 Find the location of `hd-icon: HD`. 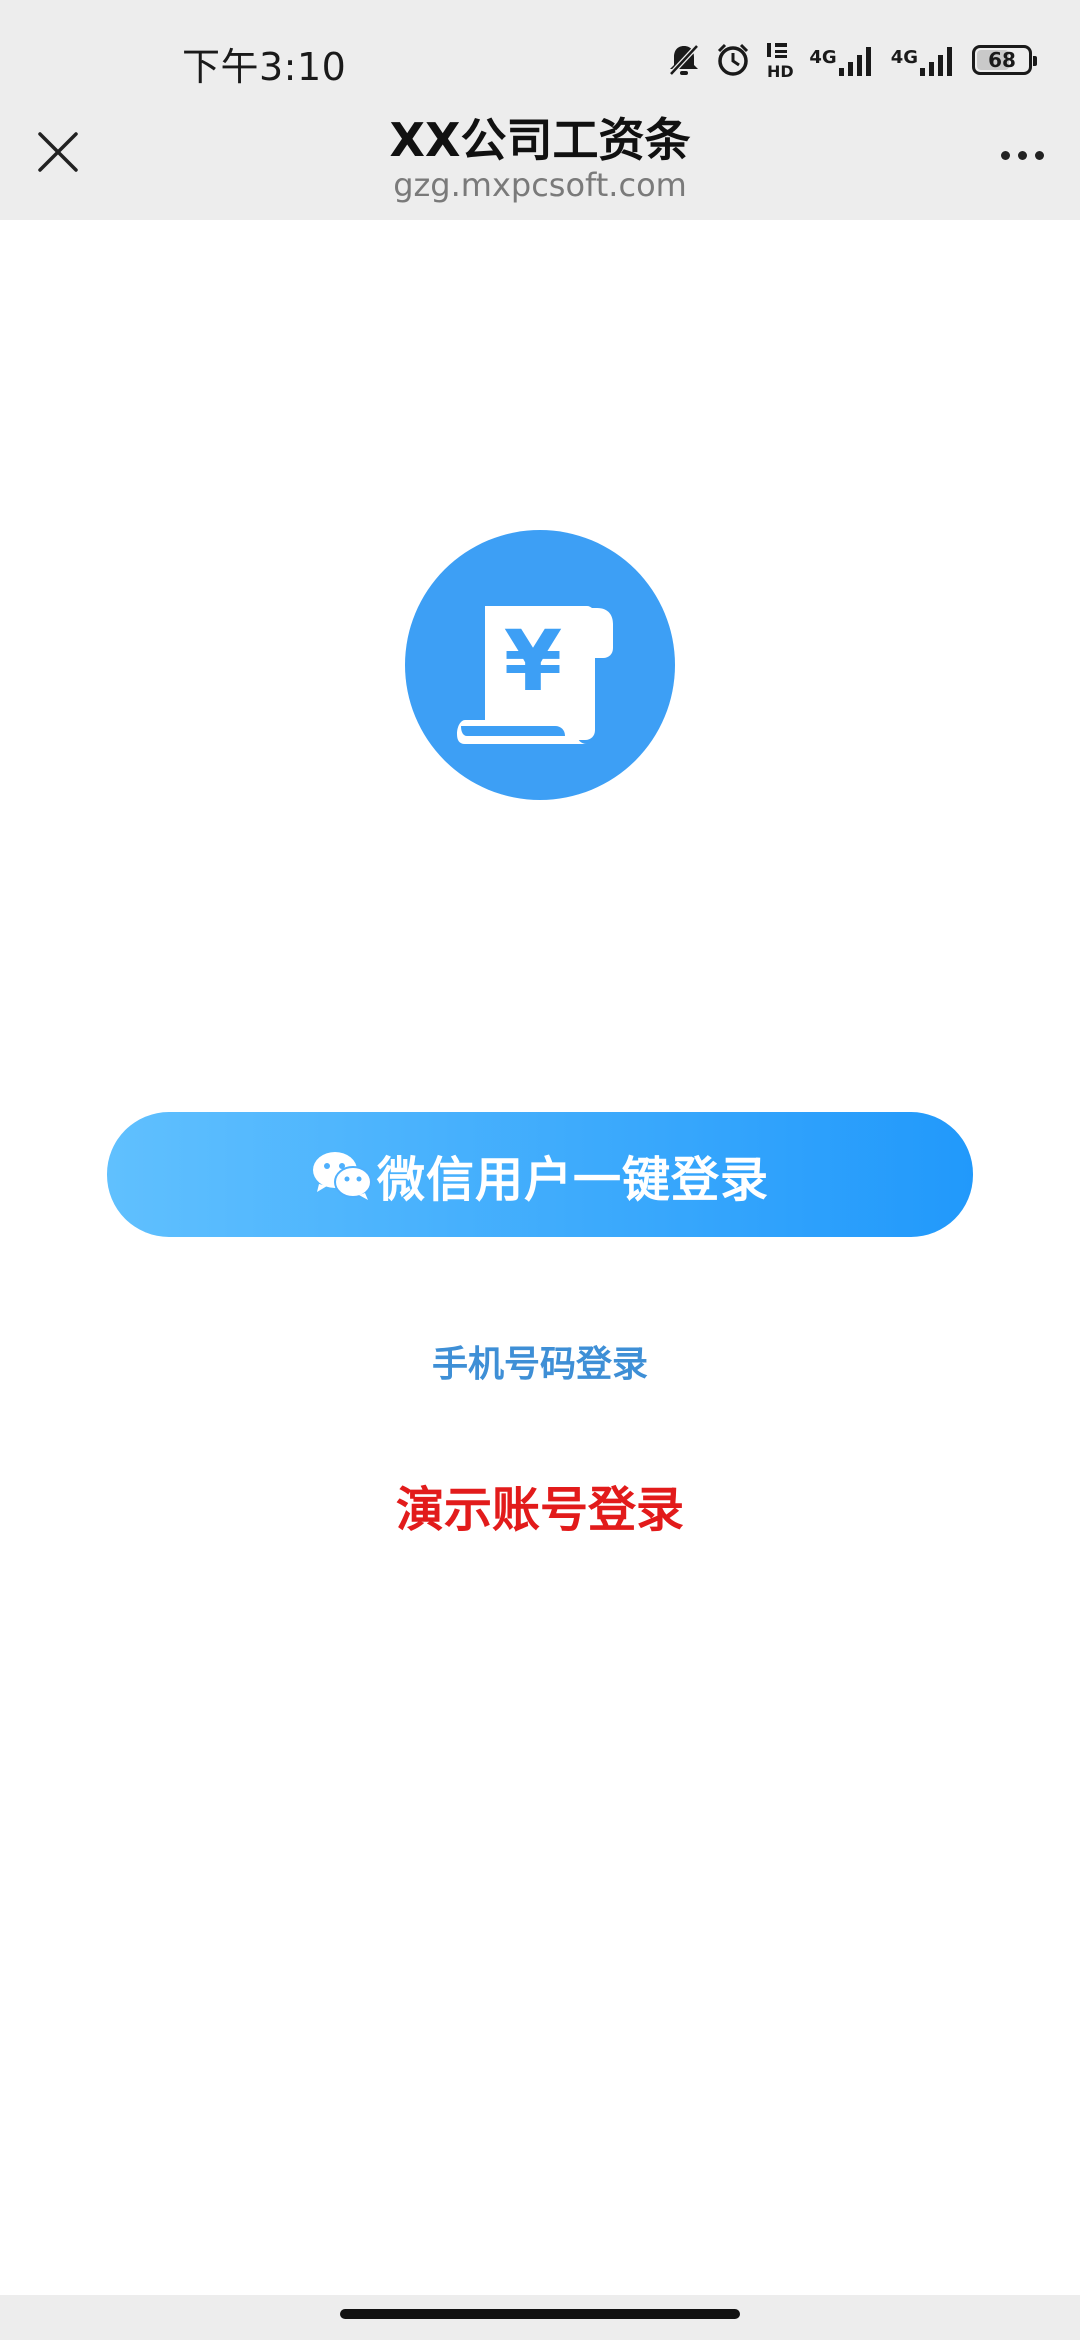

hd-icon: HD is located at coordinates (780, 61).